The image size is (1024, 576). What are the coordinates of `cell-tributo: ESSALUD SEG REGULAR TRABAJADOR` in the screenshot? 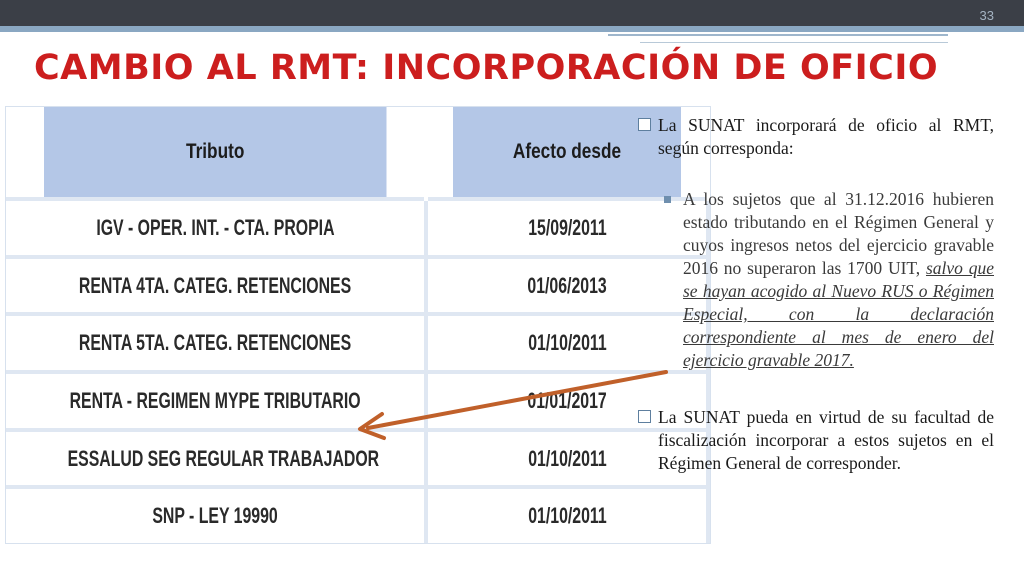 It's located at (217, 457).